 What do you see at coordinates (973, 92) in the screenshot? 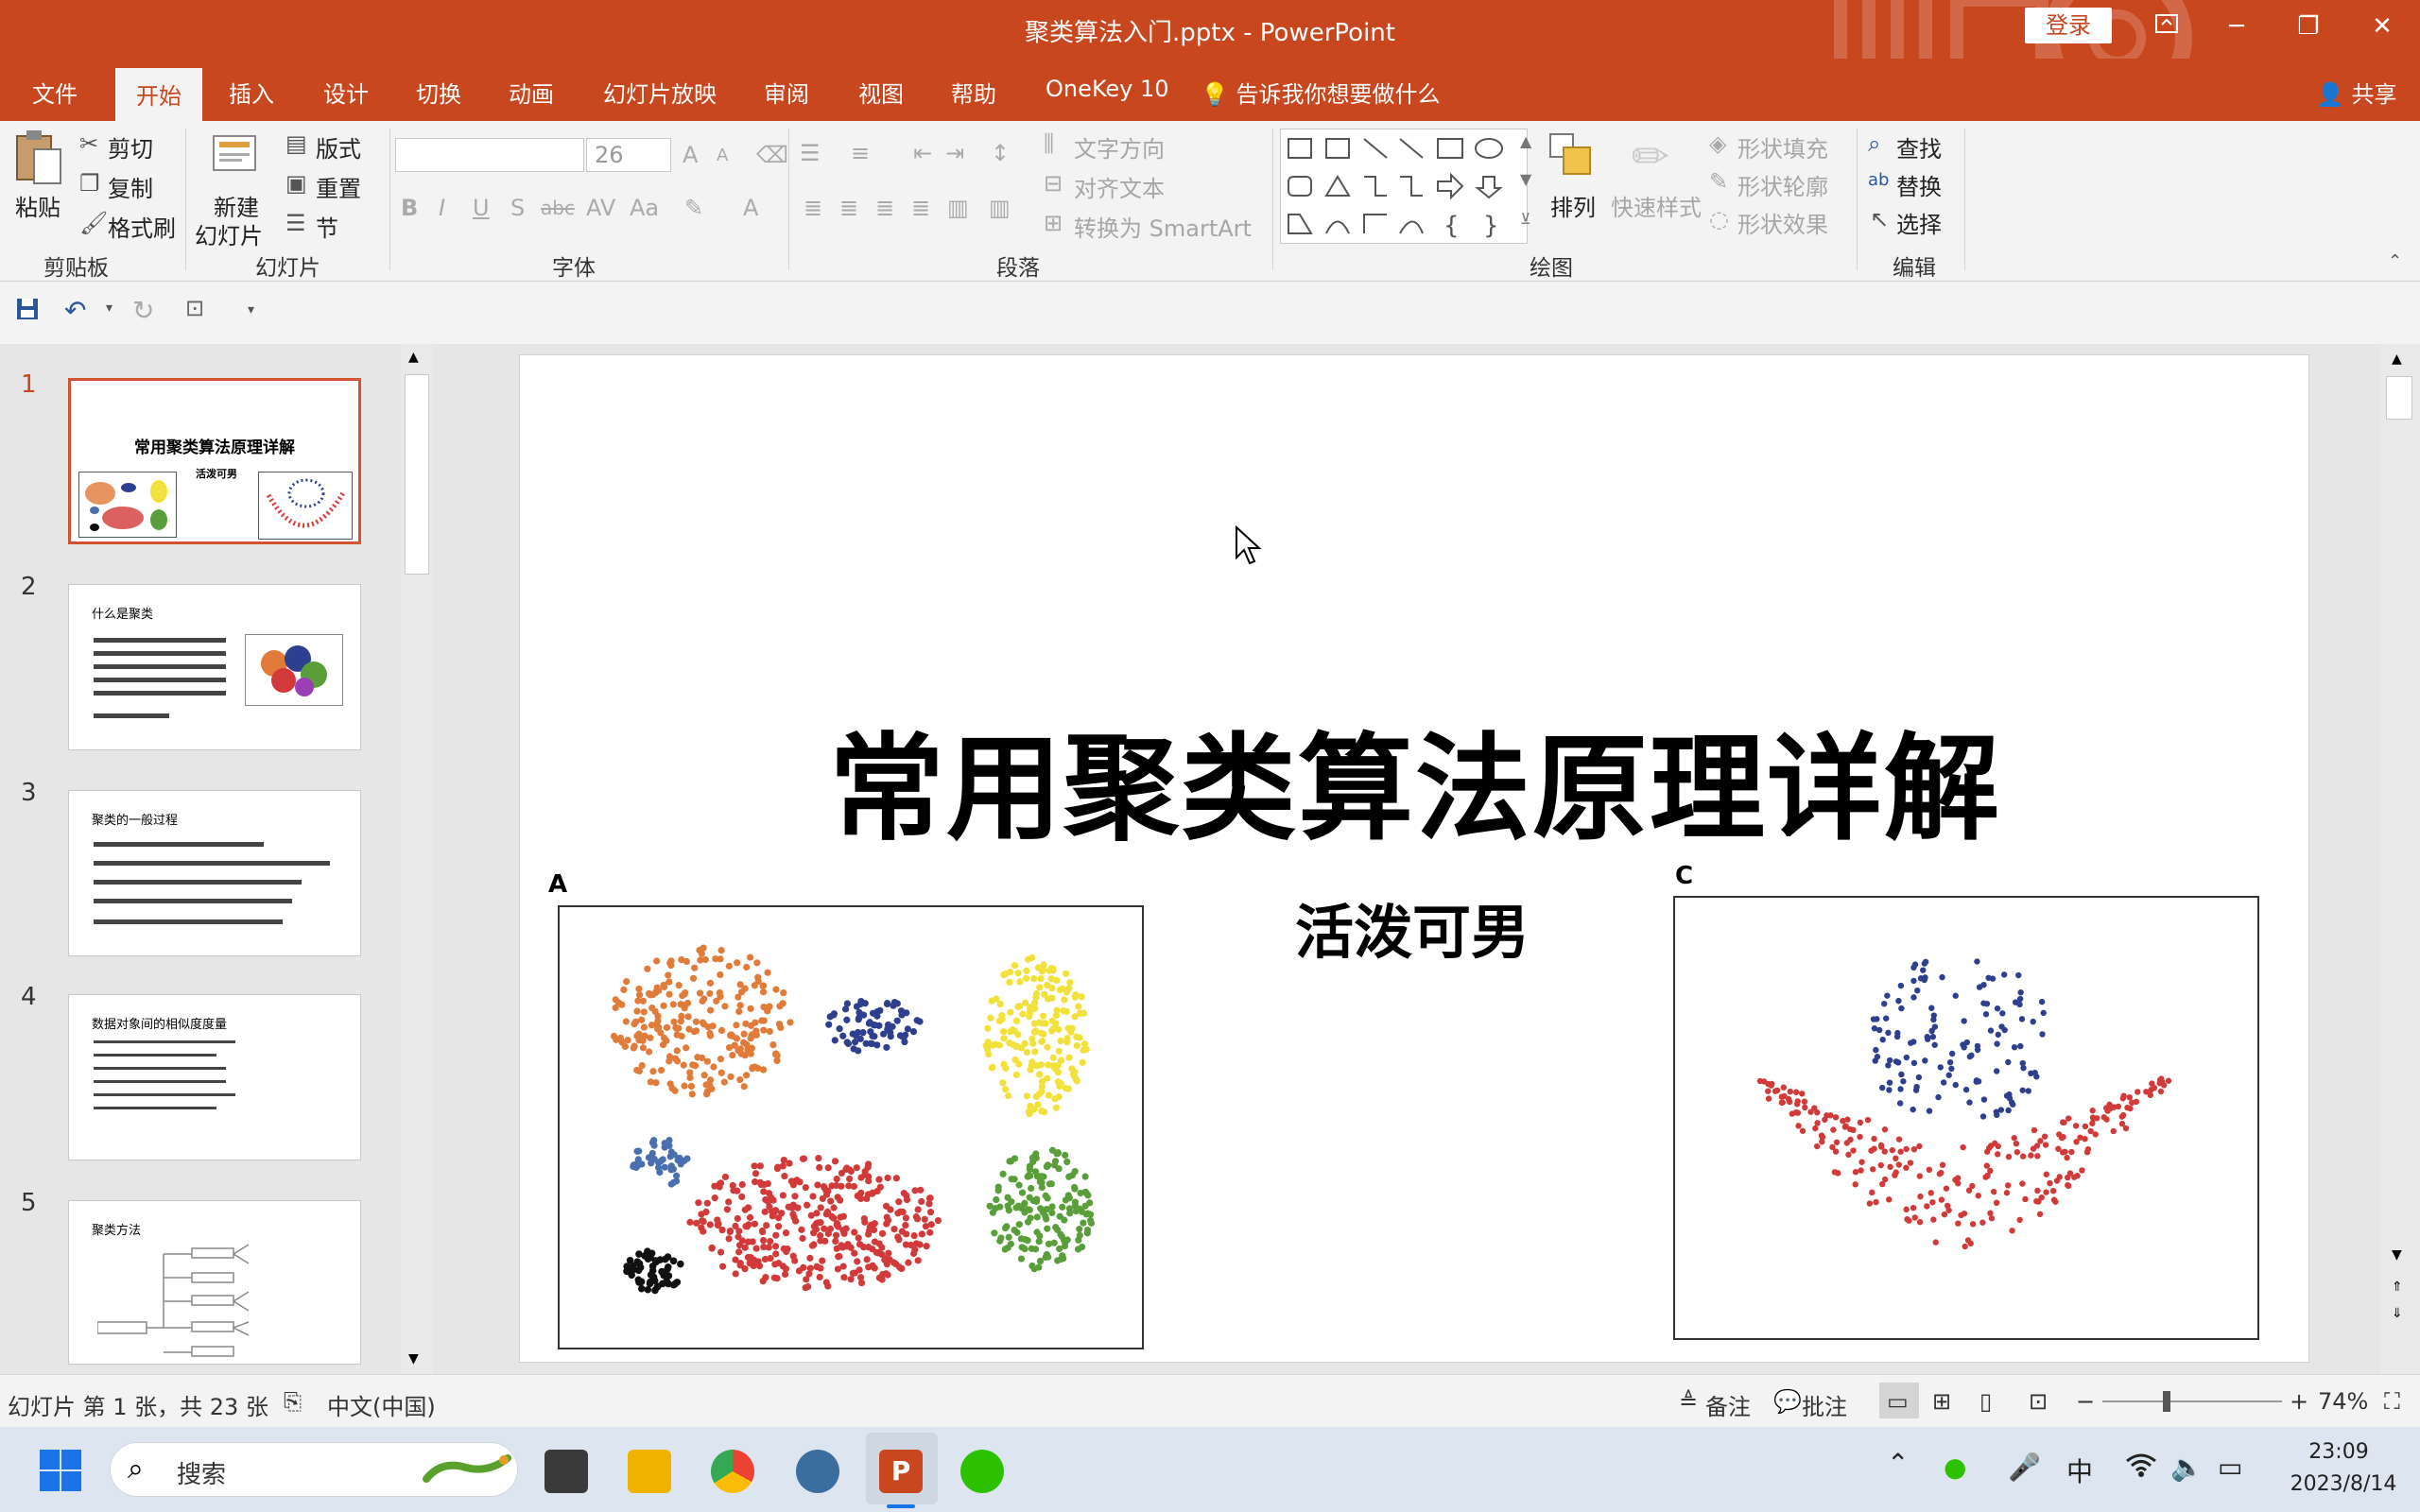
I see `tab-help: 帮助` at bounding box center [973, 92].